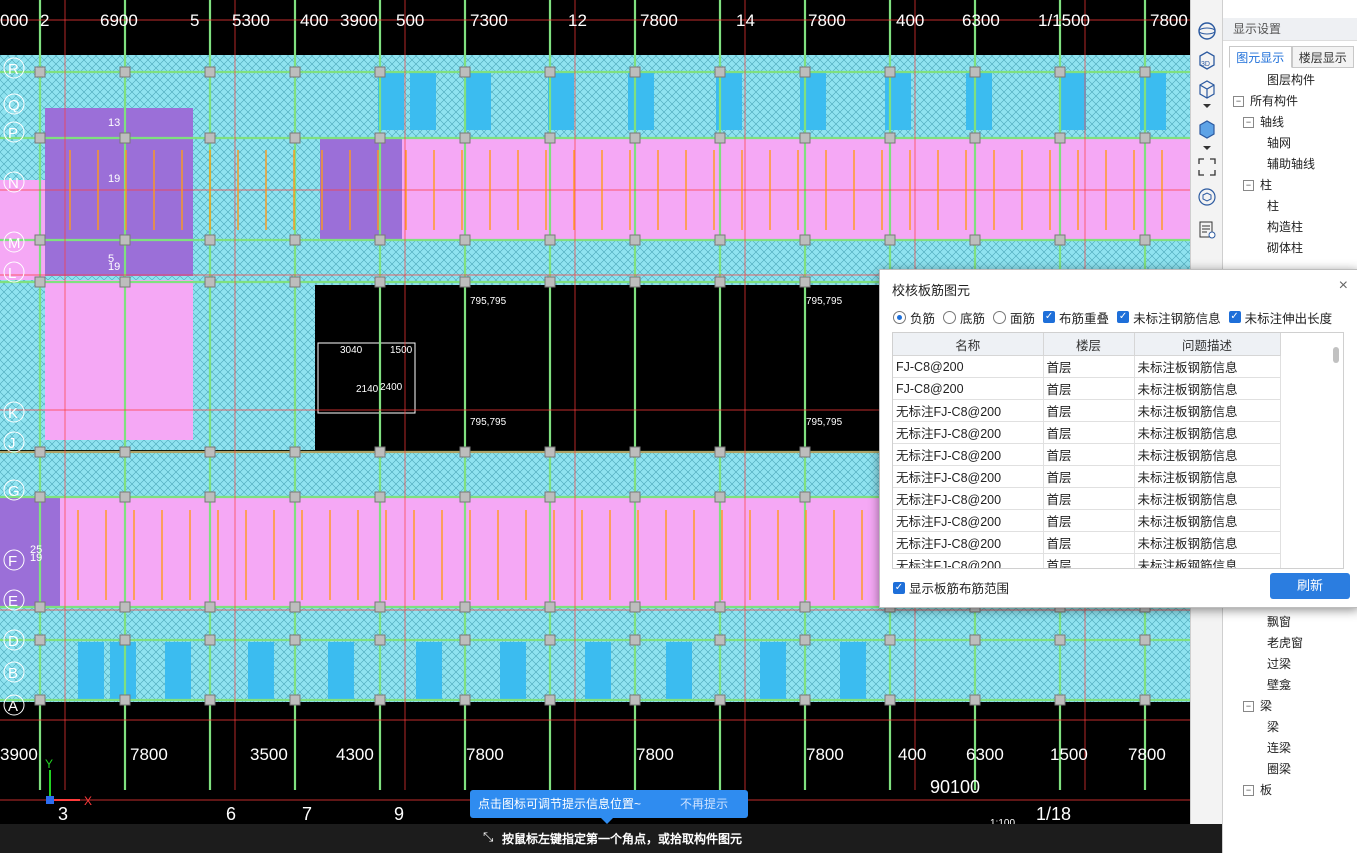 The width and height of the screenshot is (1357, 853). What do you see at coordinates (1285, 643) in the screenshot?
I see `tree-node: 老虎窗` at bounding box center [1285, 643].